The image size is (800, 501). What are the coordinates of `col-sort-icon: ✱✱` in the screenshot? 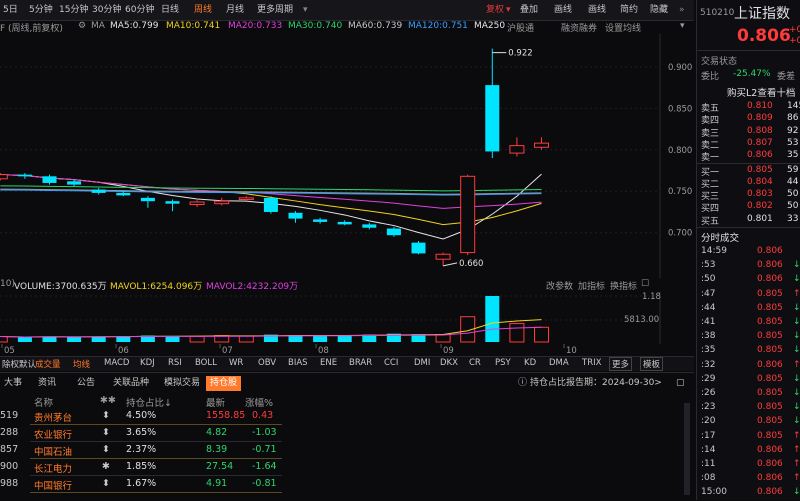 It's located at (108, 400).